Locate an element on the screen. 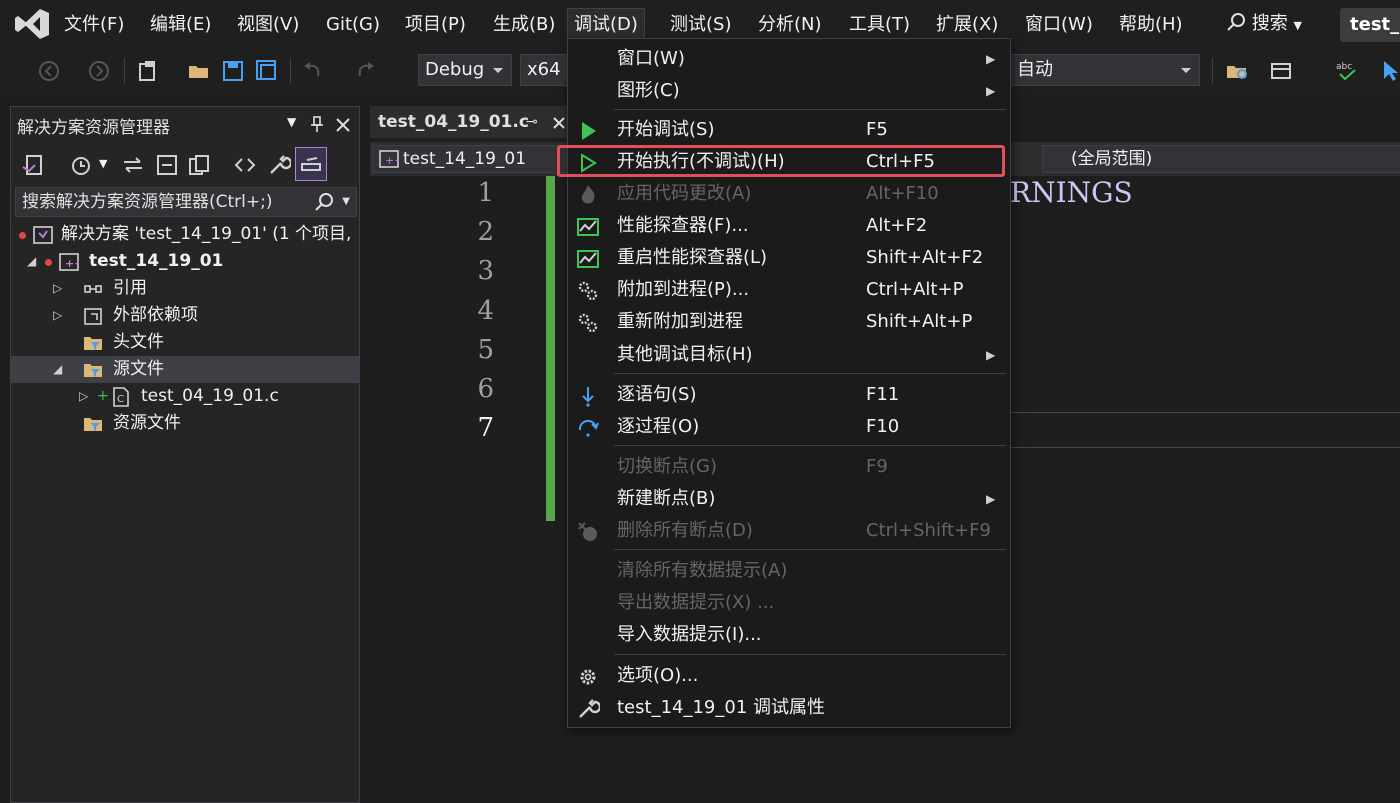 The width and height of the screenshot is (1400, 803). filter-folder-icon is located at coordinates (93, 370).